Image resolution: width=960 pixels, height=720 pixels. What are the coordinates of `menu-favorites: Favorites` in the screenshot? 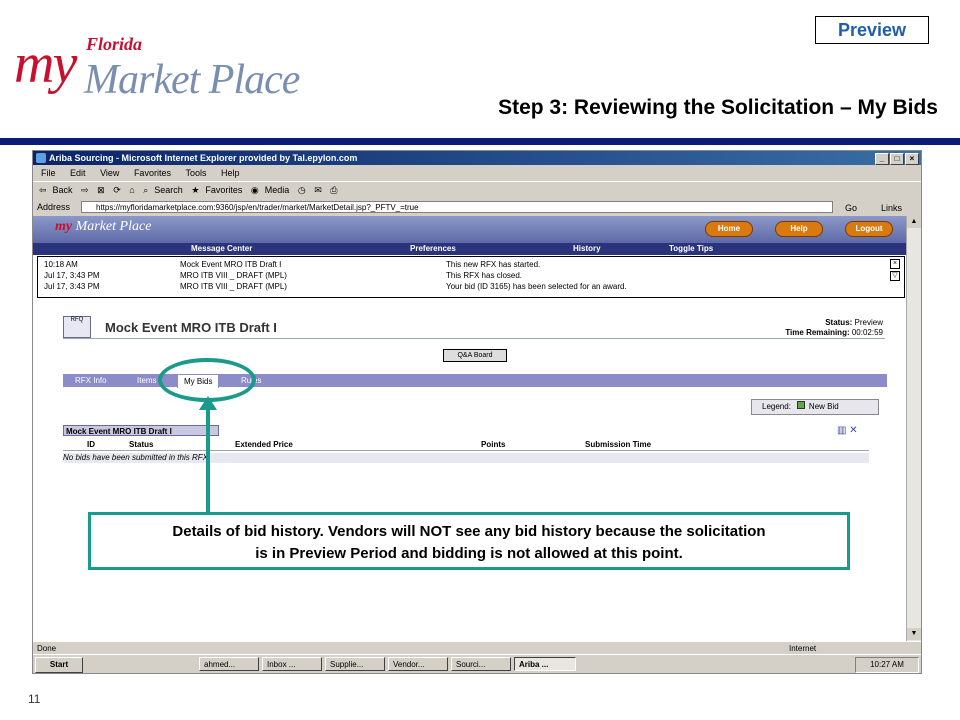 It's located at (152, 173).